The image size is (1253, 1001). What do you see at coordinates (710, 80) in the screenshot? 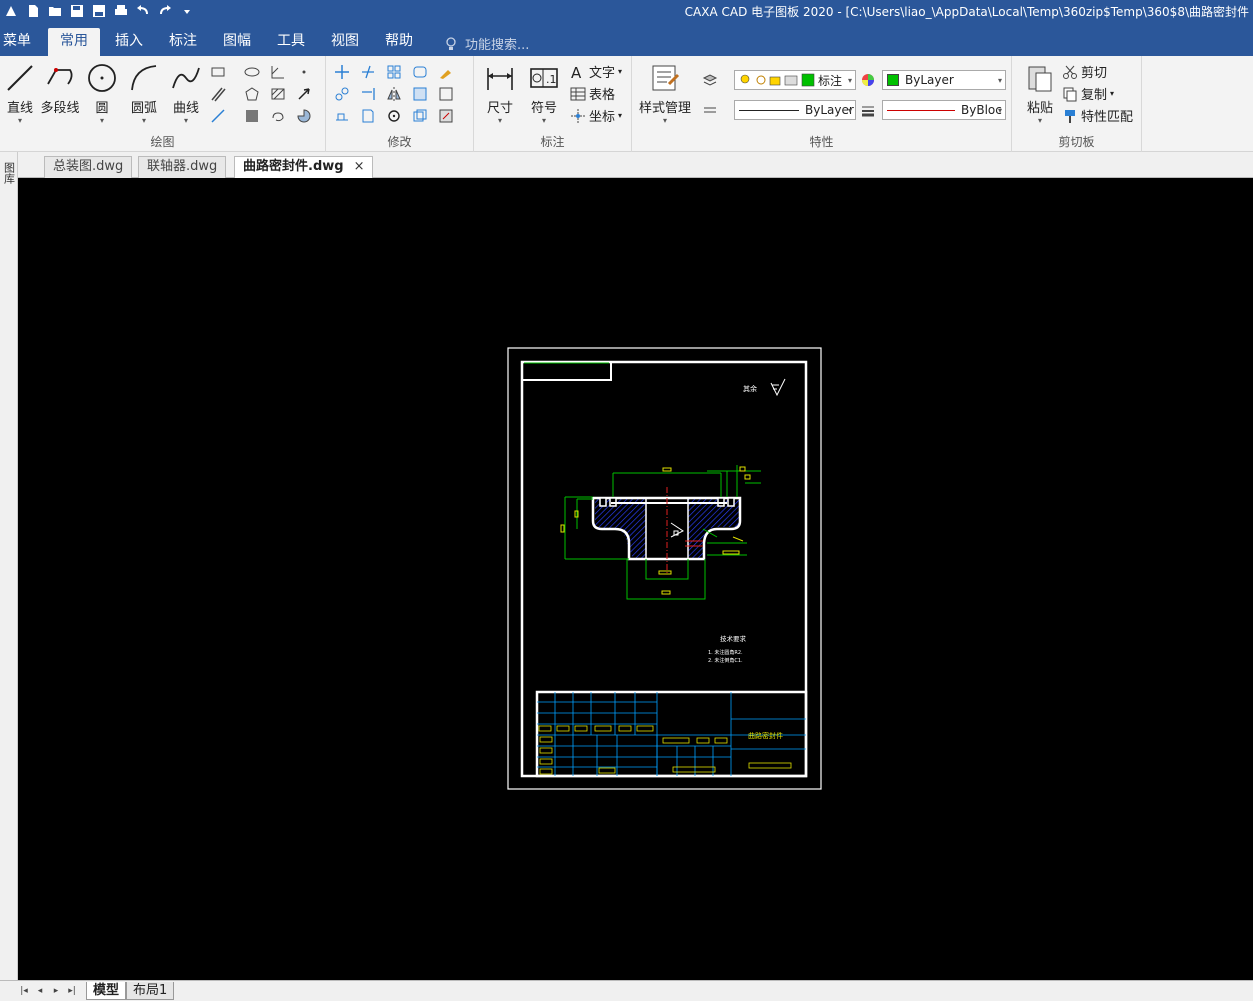
I see `layer-manager-icon` at bounding box center [710, 80].